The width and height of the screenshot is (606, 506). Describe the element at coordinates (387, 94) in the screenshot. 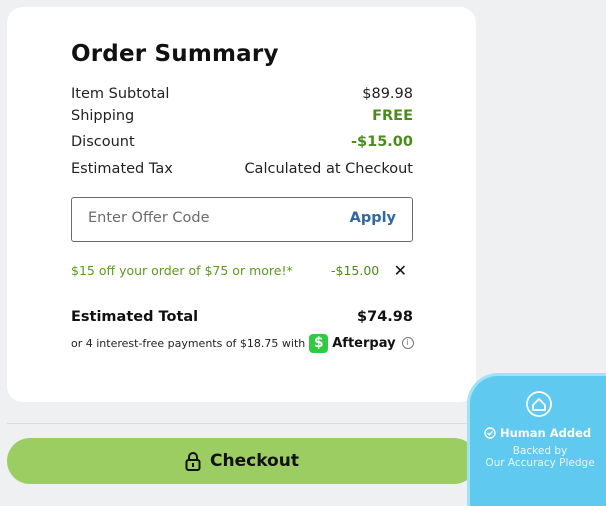

I see `subtotal-value: $89.98` at that location.